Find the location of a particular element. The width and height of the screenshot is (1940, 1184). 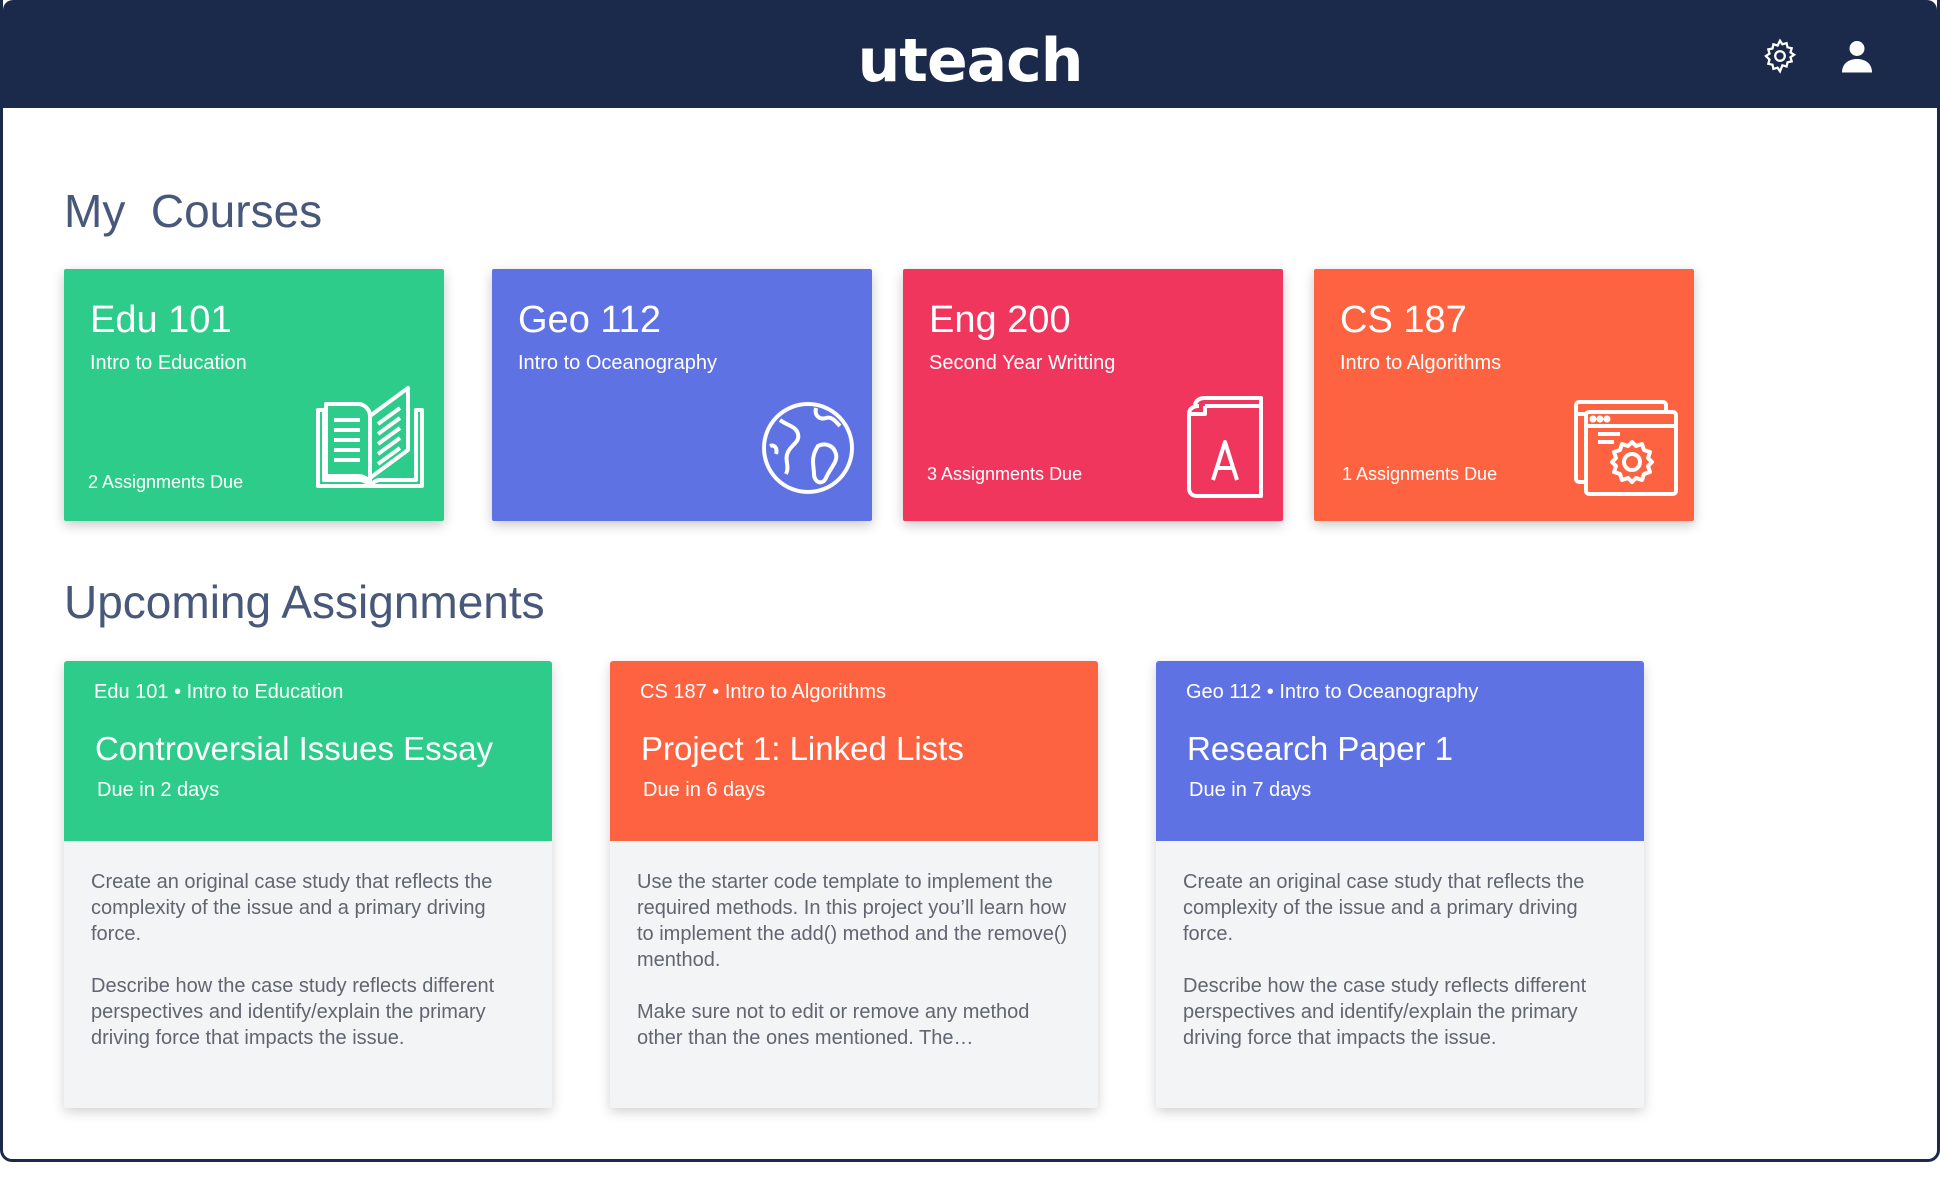

assignment-title: Research Paper 1 is located at coordinates (1320, 748).